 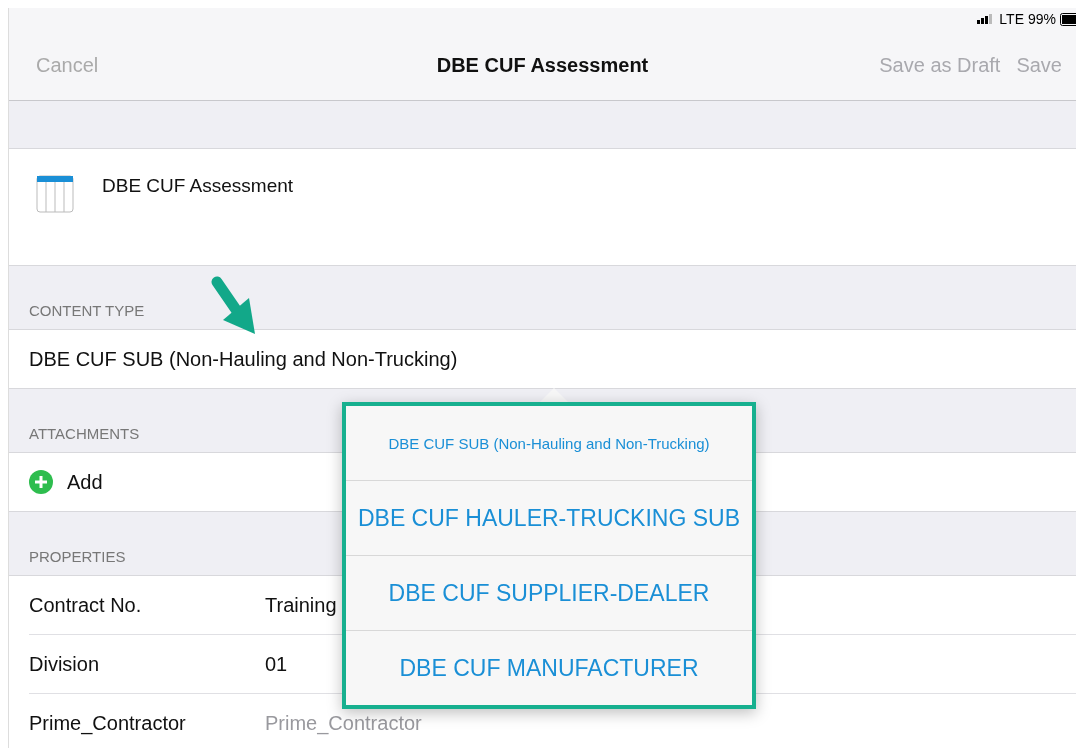 What do you see at coordinates (301, 605) in the screenshot?
I see `property-value: Training` at bounding box center [301, 605].